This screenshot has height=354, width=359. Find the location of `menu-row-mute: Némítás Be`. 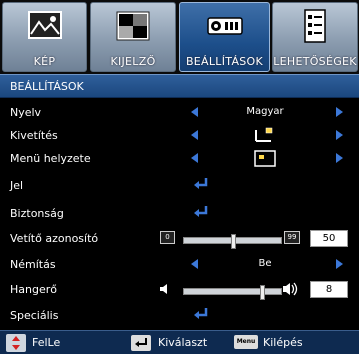

menu-row-mute: Némítás Be is located at coordinates (179, 264).